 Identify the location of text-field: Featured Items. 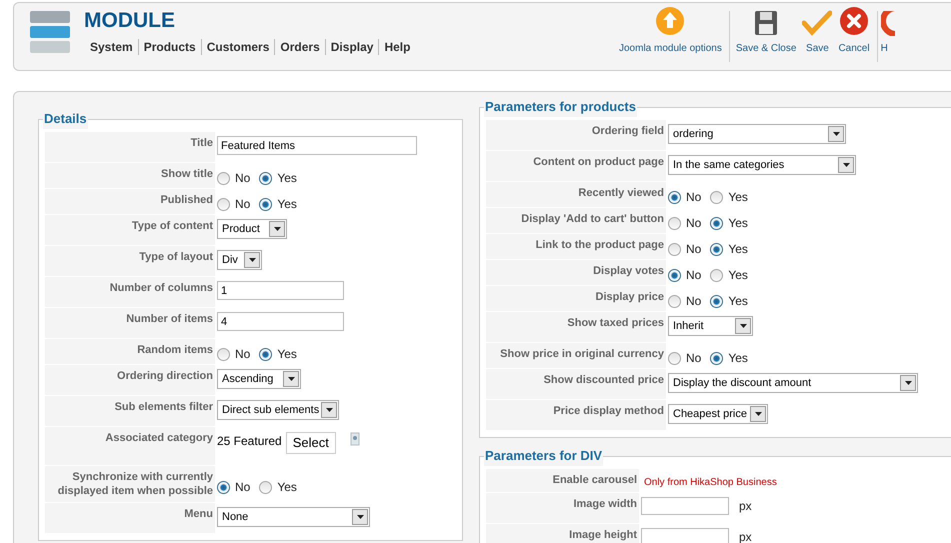
(317, 145).